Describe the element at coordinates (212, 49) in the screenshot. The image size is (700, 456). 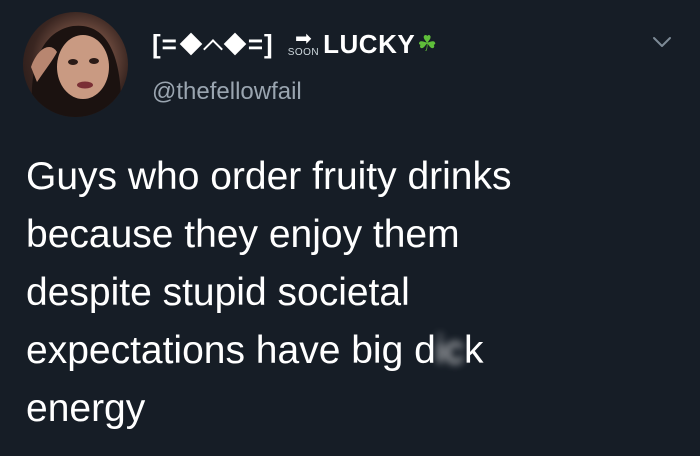
I see `caret-icon` at that location.